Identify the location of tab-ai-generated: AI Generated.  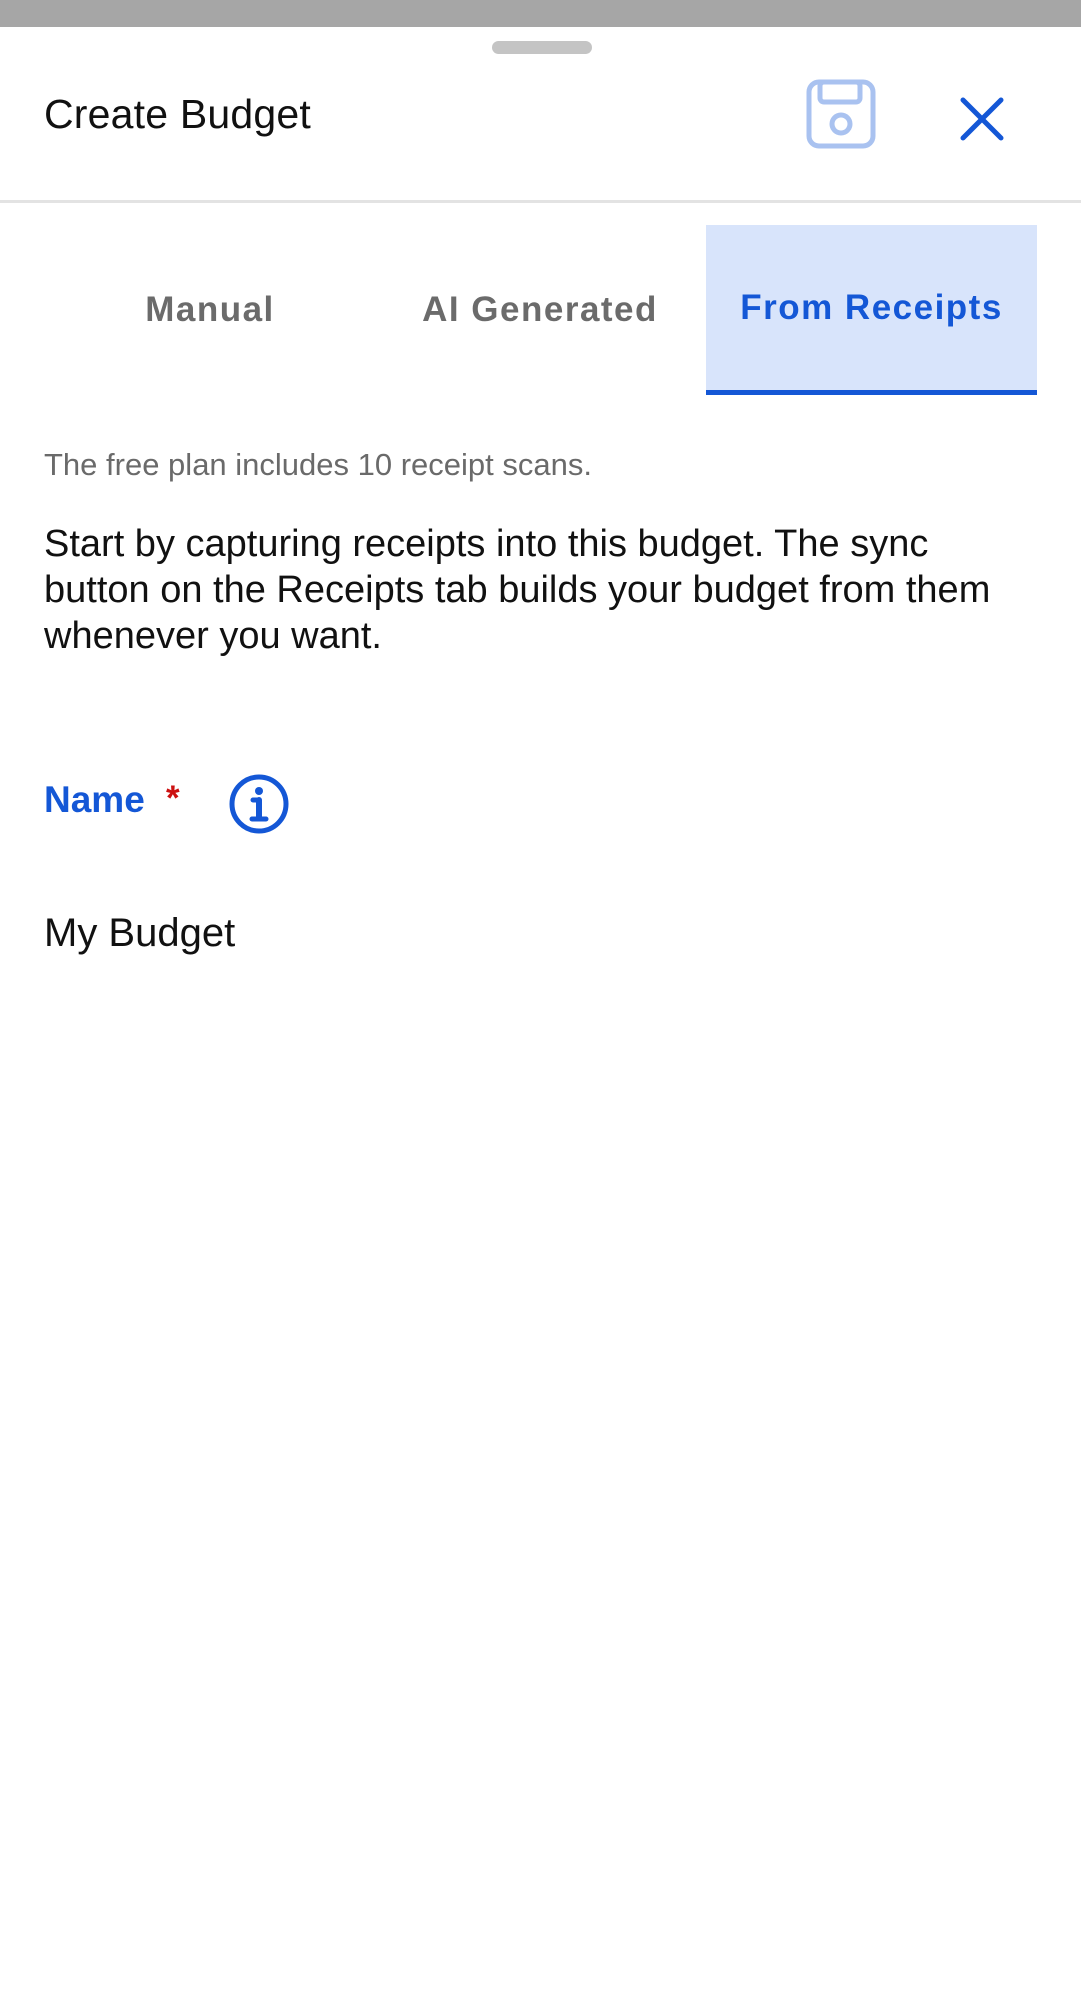
(540, 310).